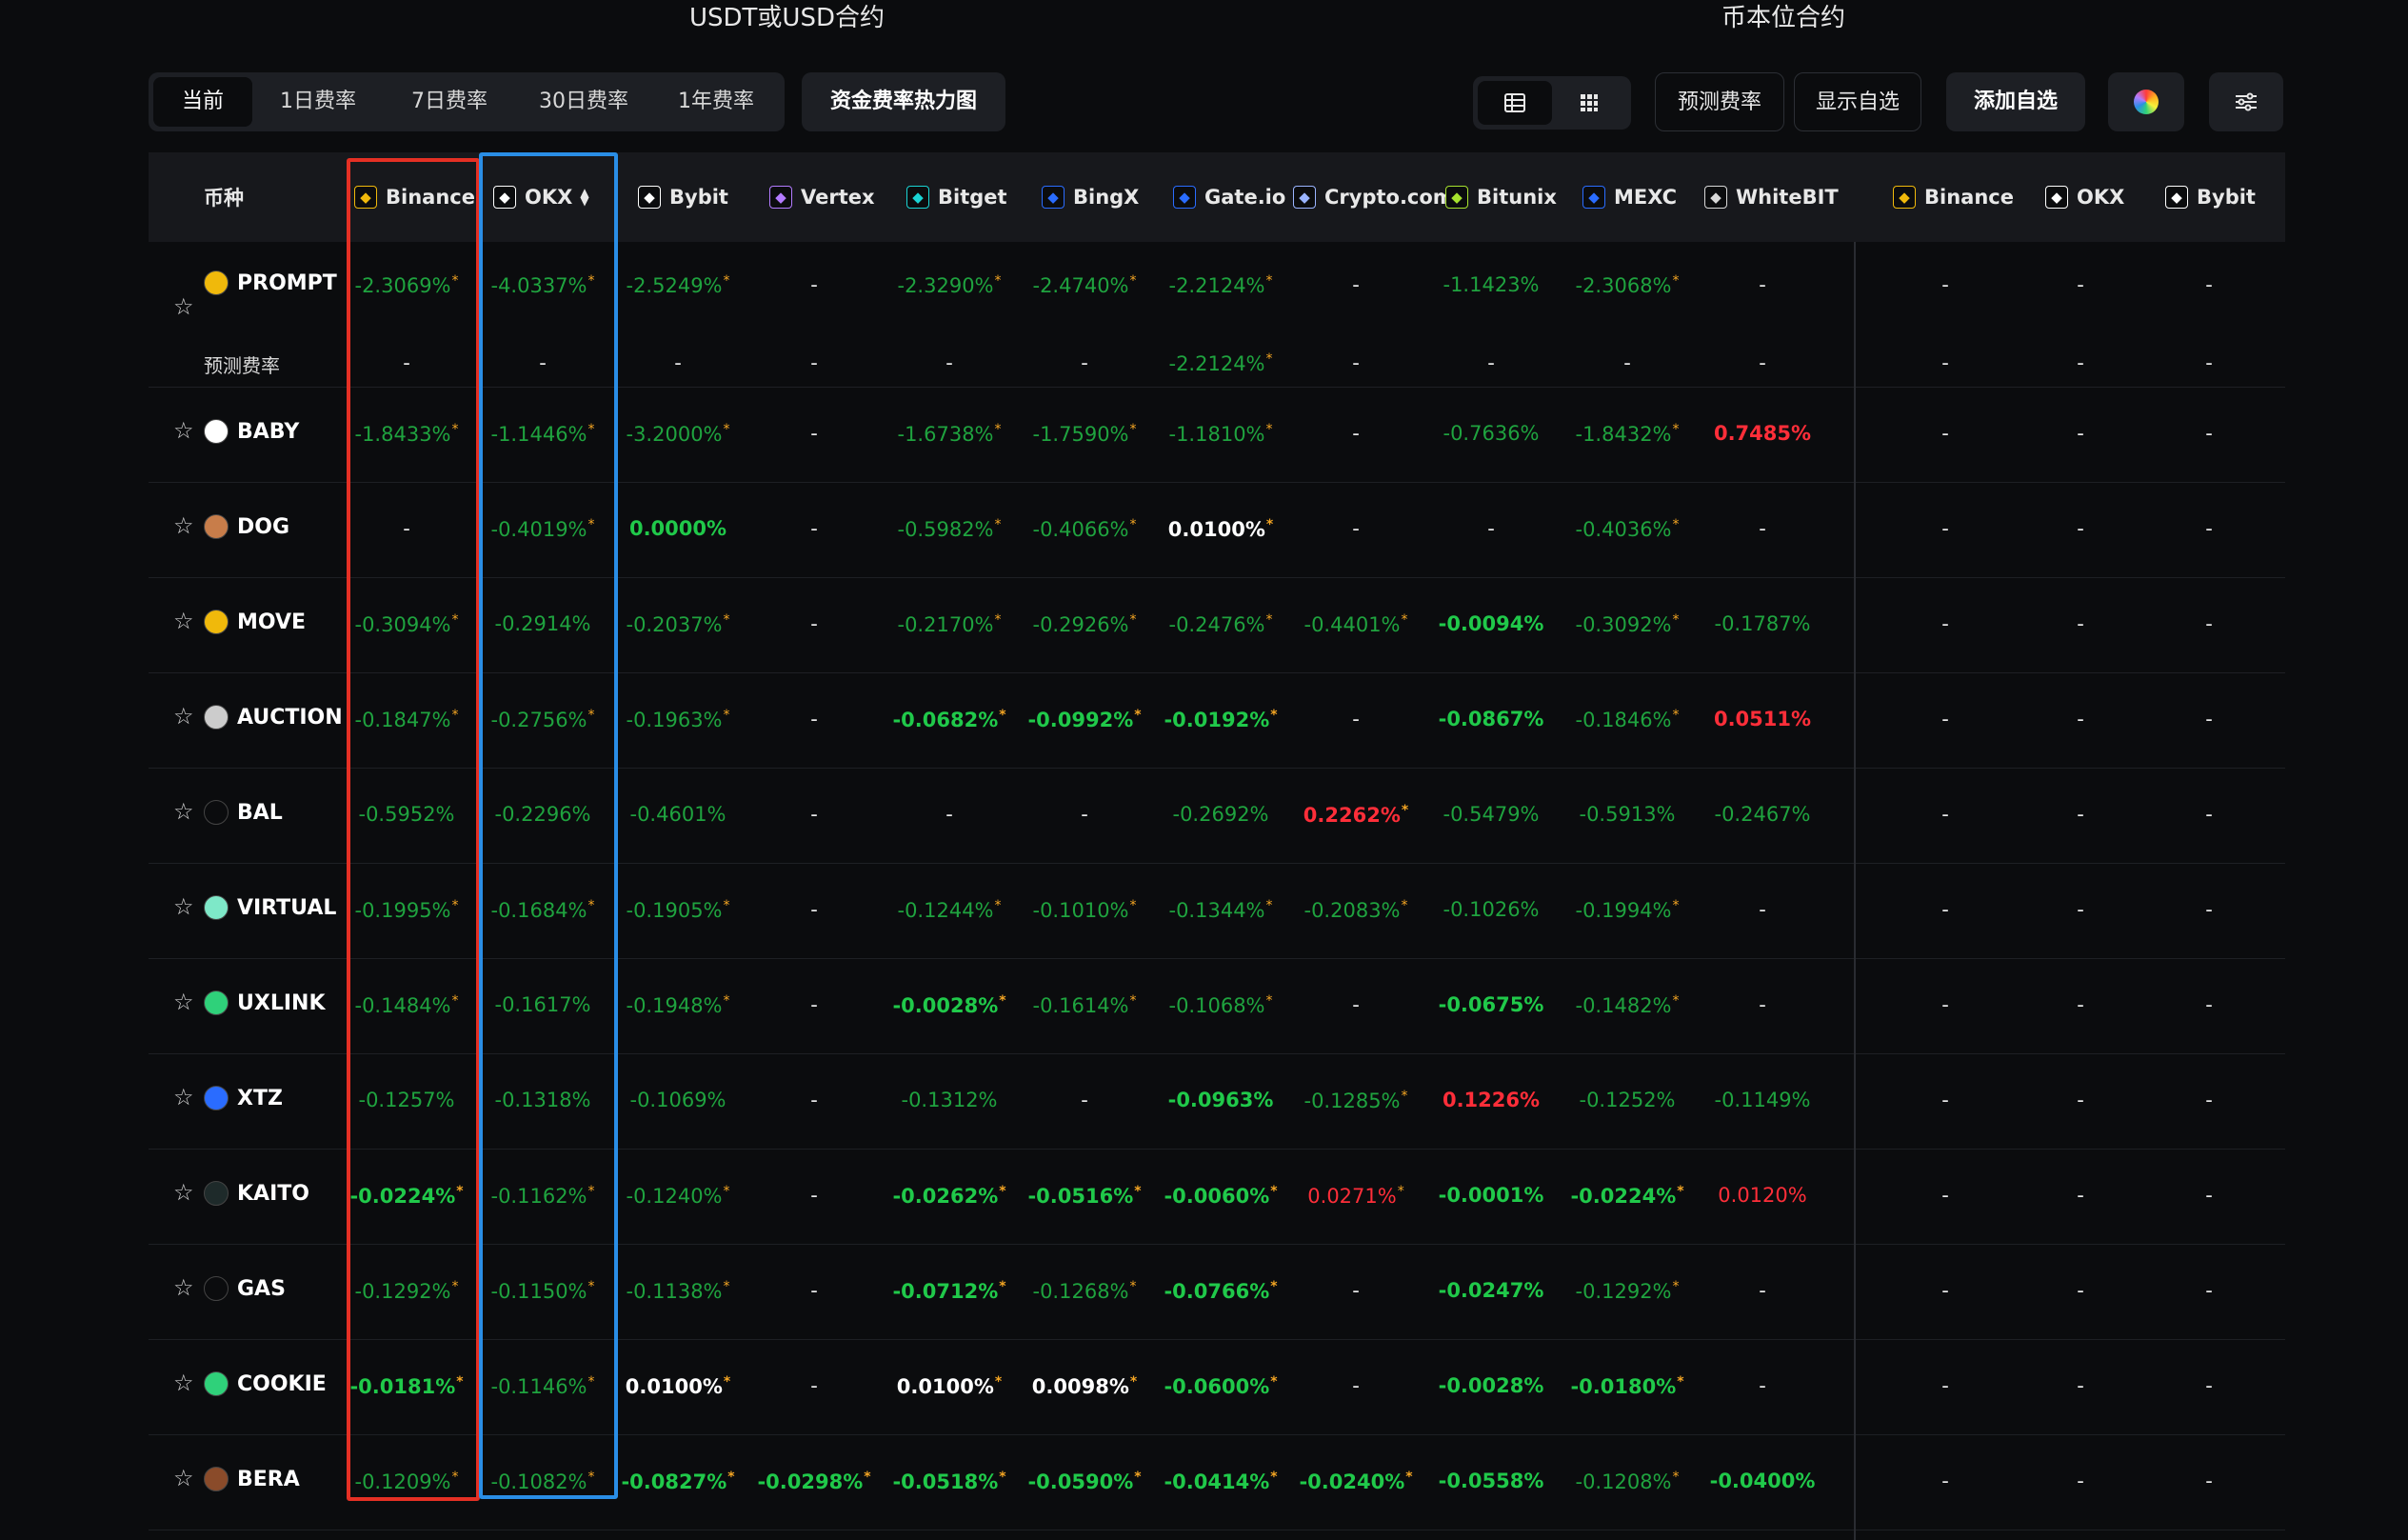 The width and height of the screenshot is (2408, 1540). I want to click on rate-cell: -0.0992%*, so click(1084, 719).